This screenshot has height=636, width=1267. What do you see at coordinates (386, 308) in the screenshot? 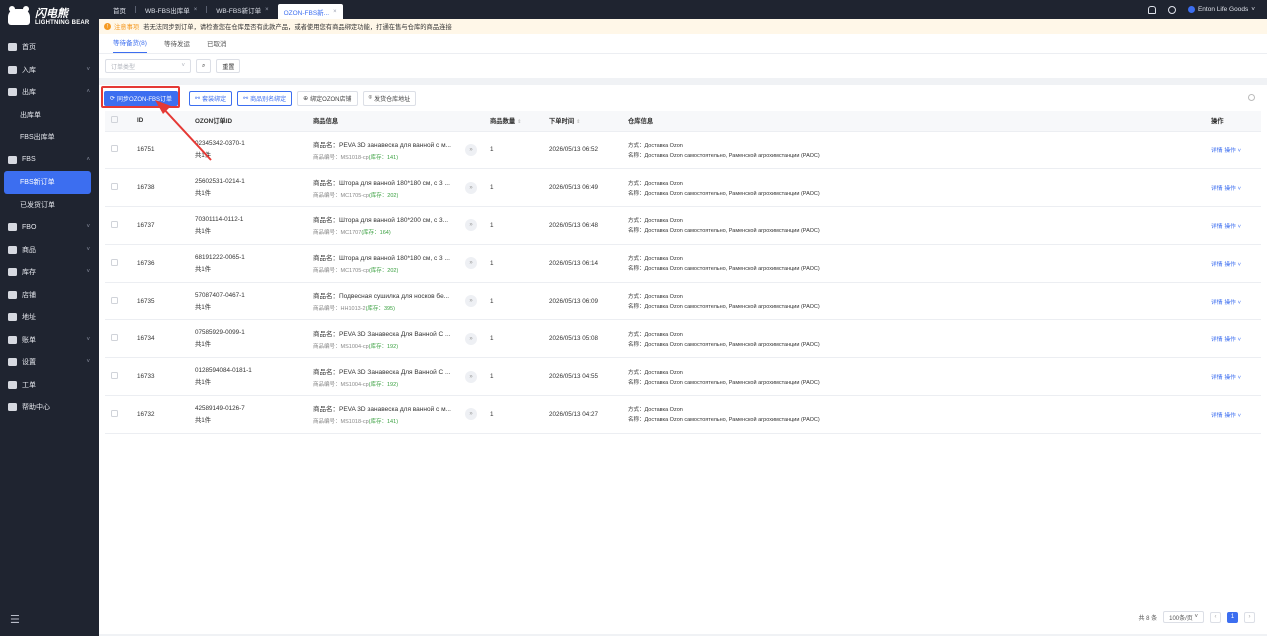
I see `product-code: 商品编号：HH1013-2(库存：395)` at bounding box center [386, 308].